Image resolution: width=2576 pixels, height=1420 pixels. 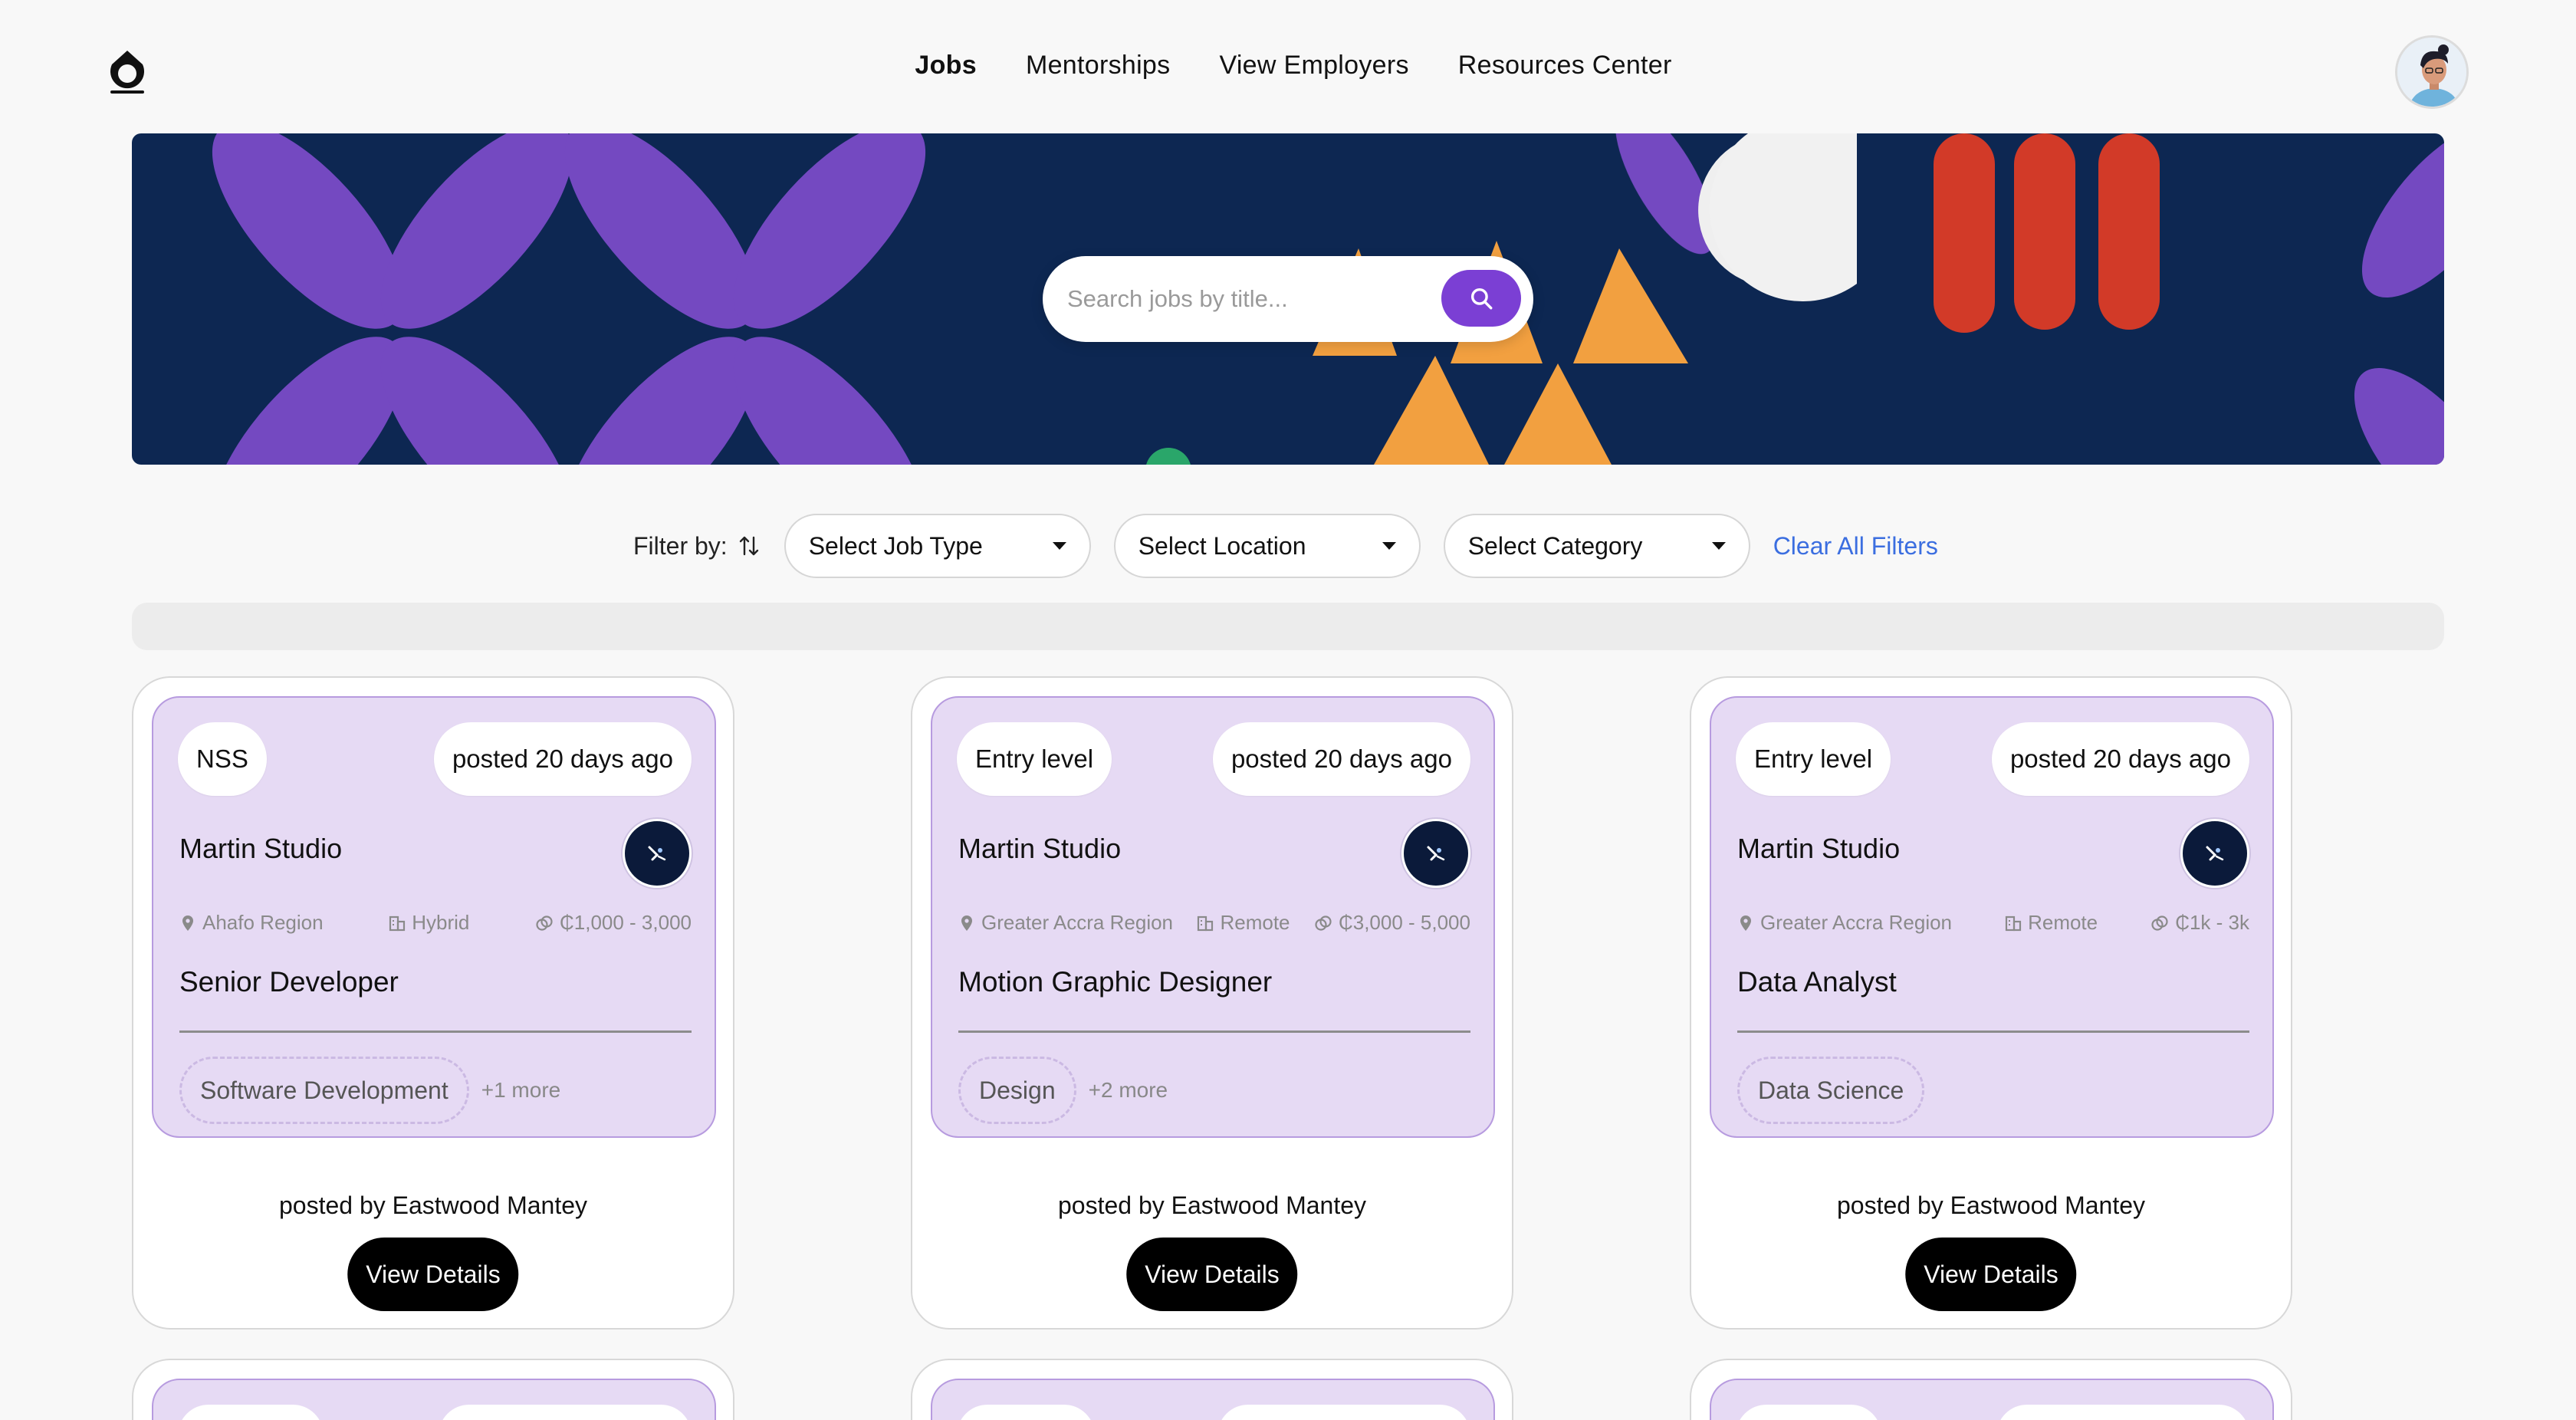 I want to click on sort-arrows-icon, so click(x=749, y=545).